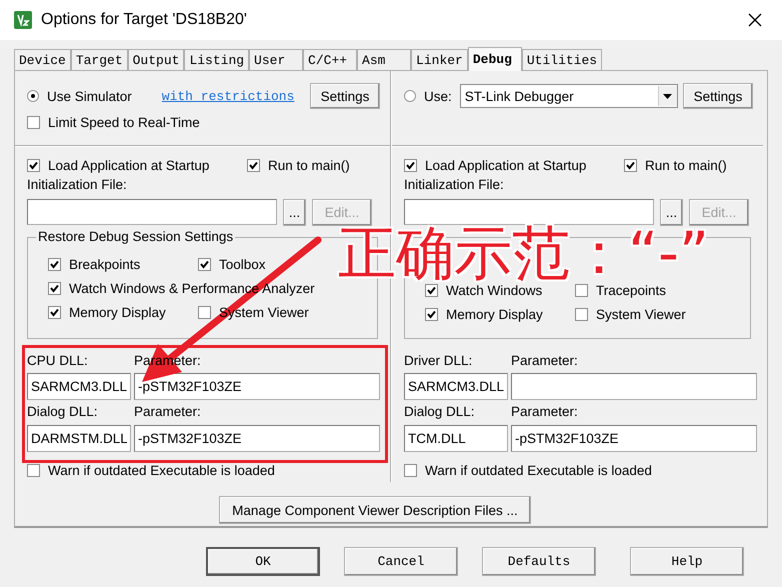 Image resolution: width=782 pixels, height=587 pixels. Describe the element at coordinates (439, 59) in the screenshot. I see `tab: Linker` at that location.